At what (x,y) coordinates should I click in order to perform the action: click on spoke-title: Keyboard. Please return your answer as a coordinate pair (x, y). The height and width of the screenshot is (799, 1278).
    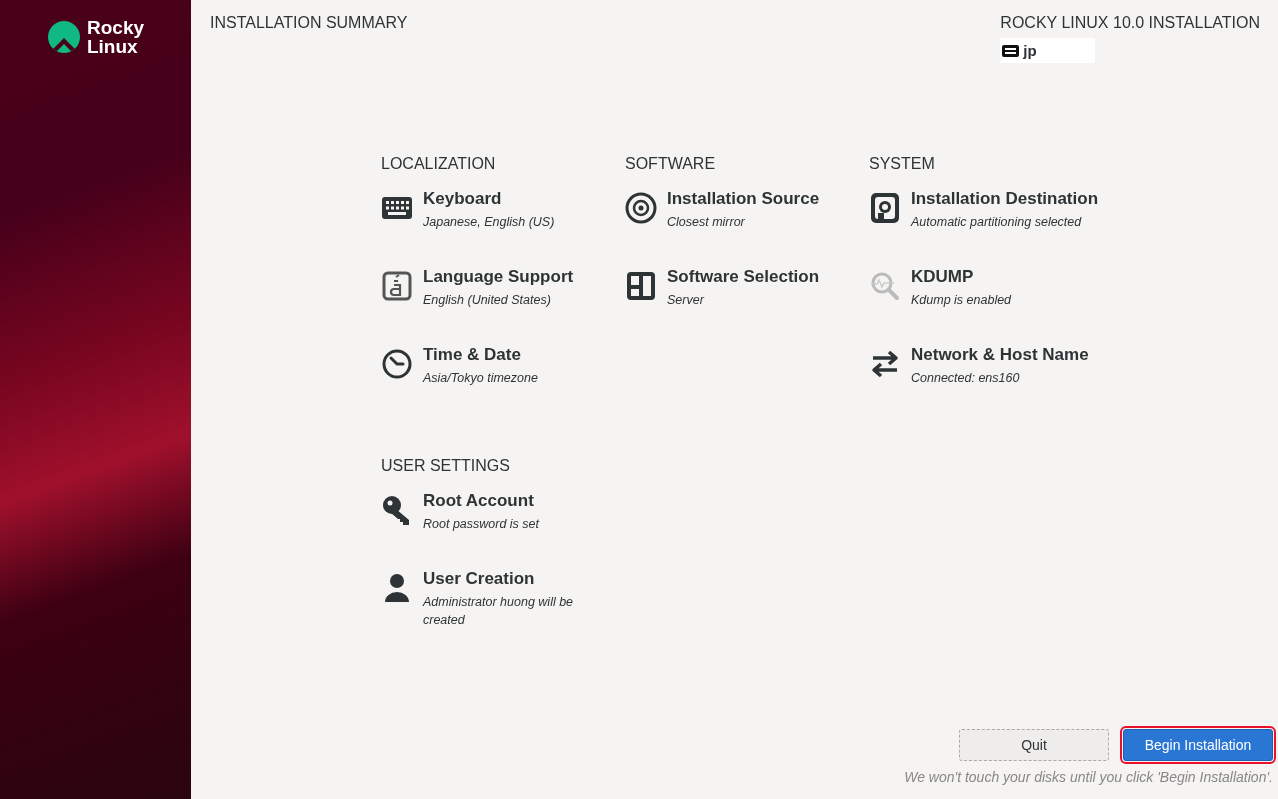
    Looking at the image, I should click on (513, 199).